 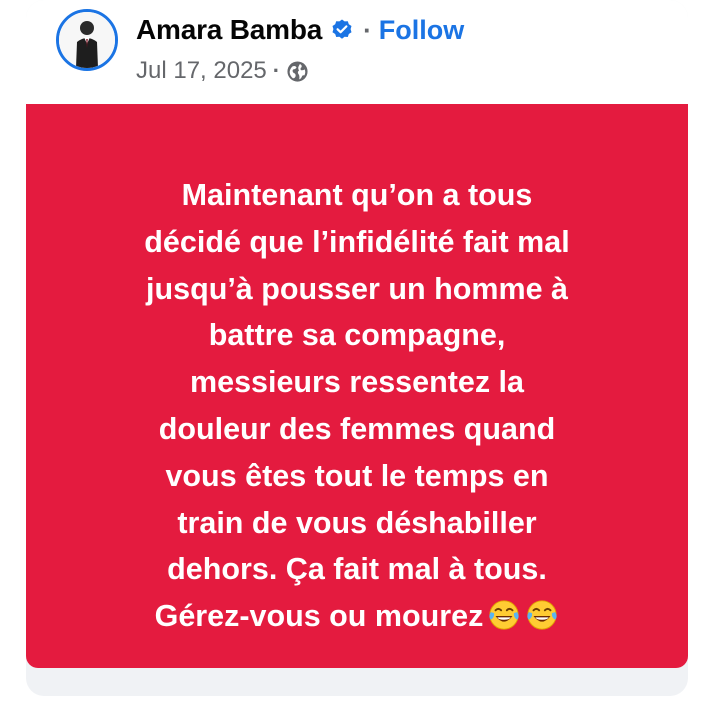 I want to click on post-text-line: vous êtes tout le temps en, so click(x=357, y=475).